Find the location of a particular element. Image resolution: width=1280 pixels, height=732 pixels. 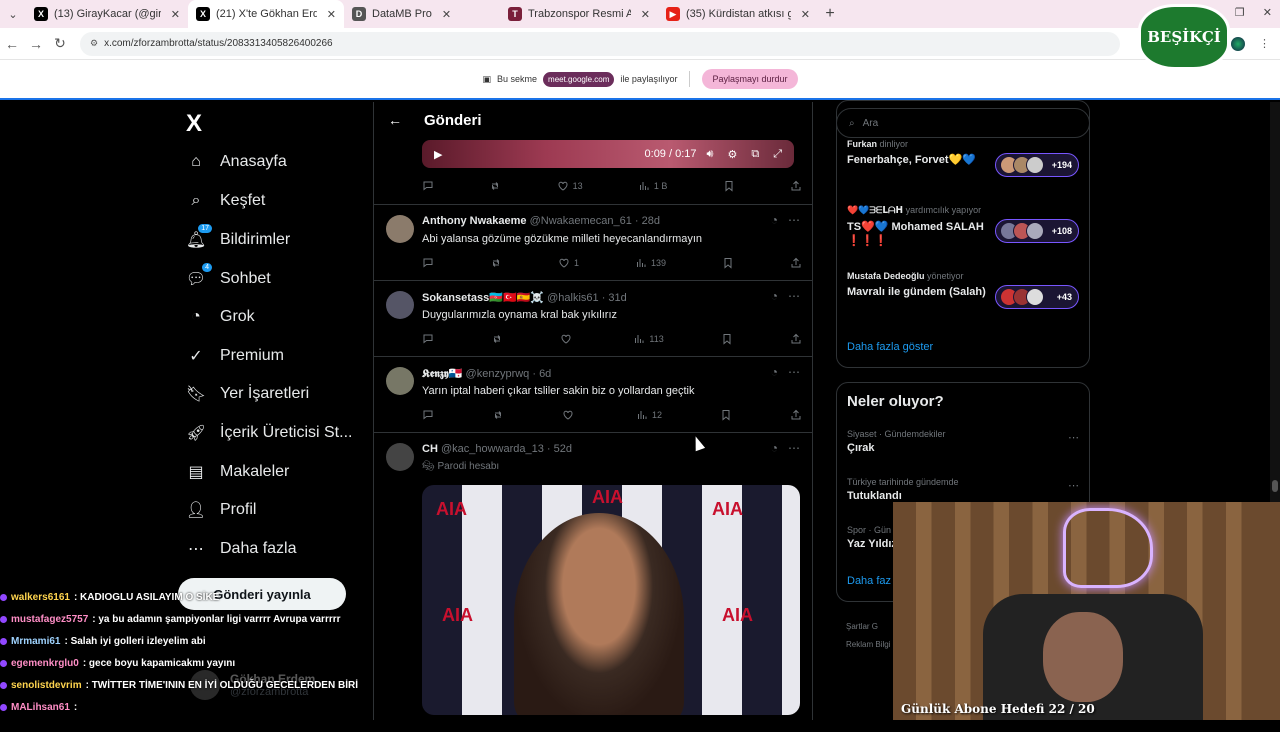

views-button: 1 B is located at coordinates (652, 186).